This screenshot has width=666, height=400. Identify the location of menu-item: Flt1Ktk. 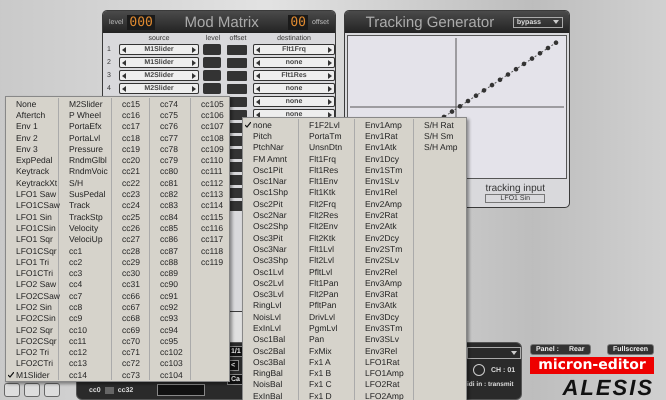
(326, 192).